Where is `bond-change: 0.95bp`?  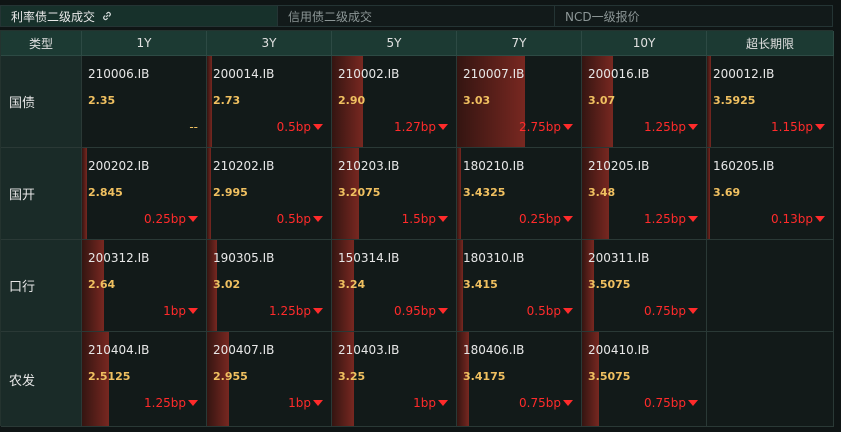 bond-change: 0.95bp is located at coordinates (421, 311).